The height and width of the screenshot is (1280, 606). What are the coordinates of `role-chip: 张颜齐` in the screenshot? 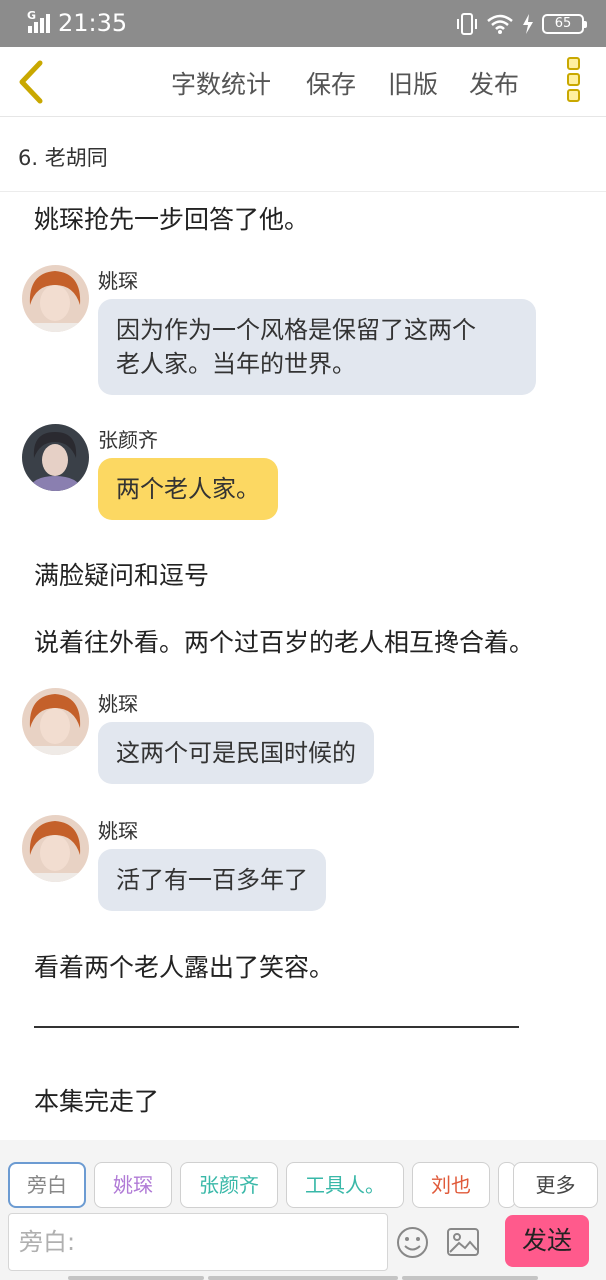 It's located at (229, 1185).